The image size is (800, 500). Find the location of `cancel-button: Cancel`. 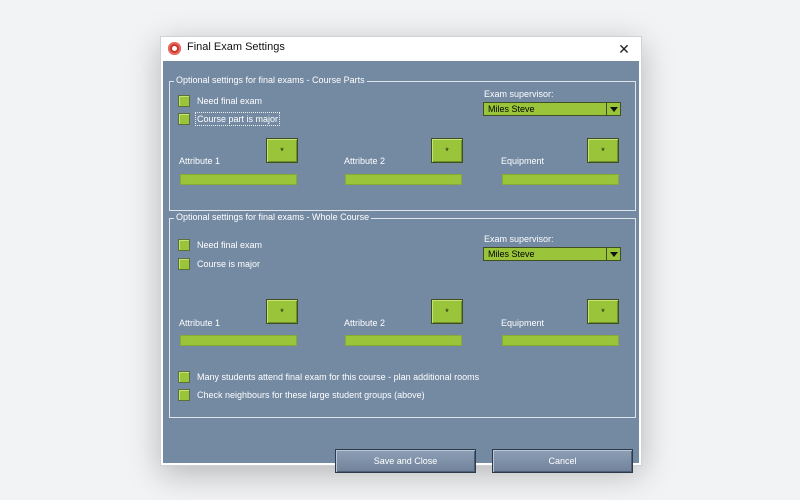

cancel-button: Cancel is located at coordinates (562, 461).